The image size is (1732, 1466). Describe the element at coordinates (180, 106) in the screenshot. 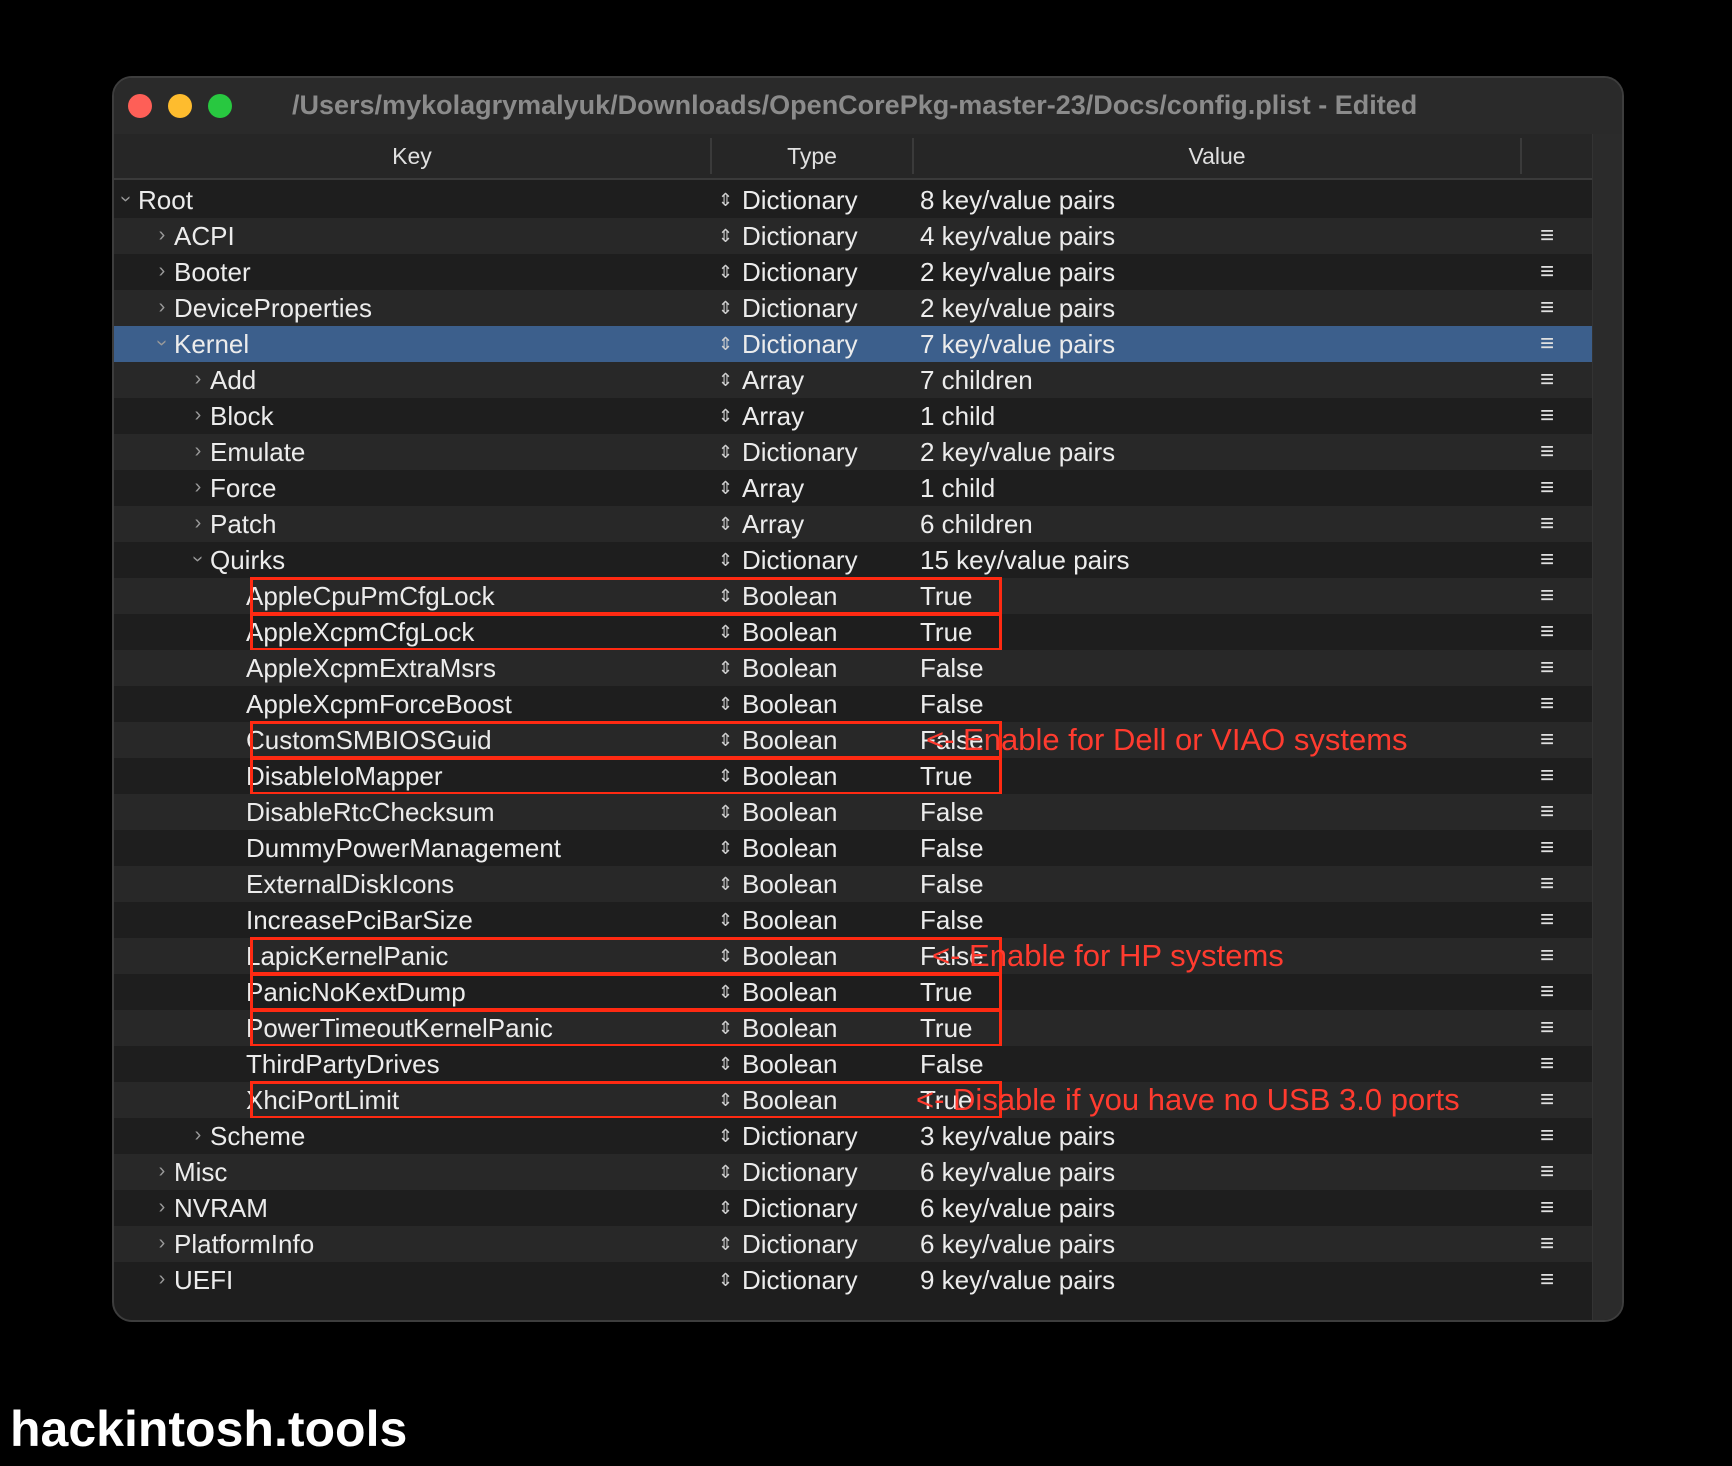

I see `minimize-window-button` at that location.